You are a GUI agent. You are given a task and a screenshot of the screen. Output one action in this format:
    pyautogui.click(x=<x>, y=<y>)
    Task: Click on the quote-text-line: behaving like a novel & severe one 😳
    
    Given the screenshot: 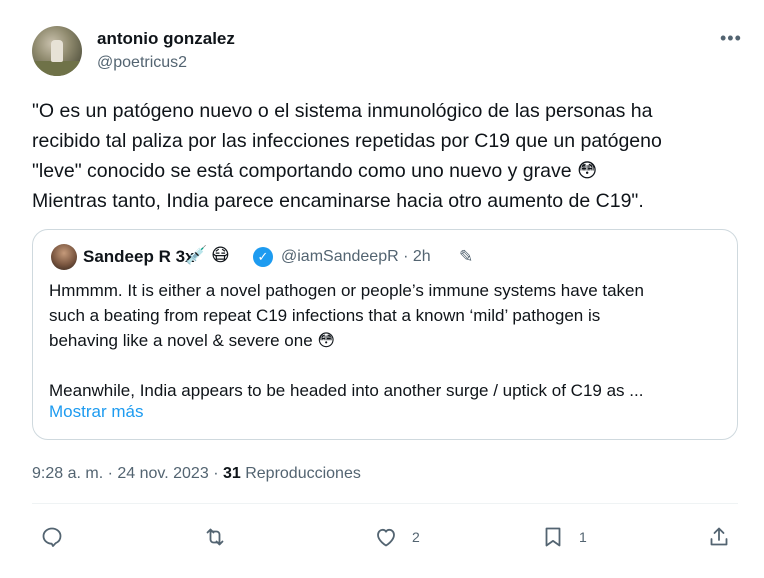 What is the action you would take?
    pyautogui.click(x=192, y=340)
    